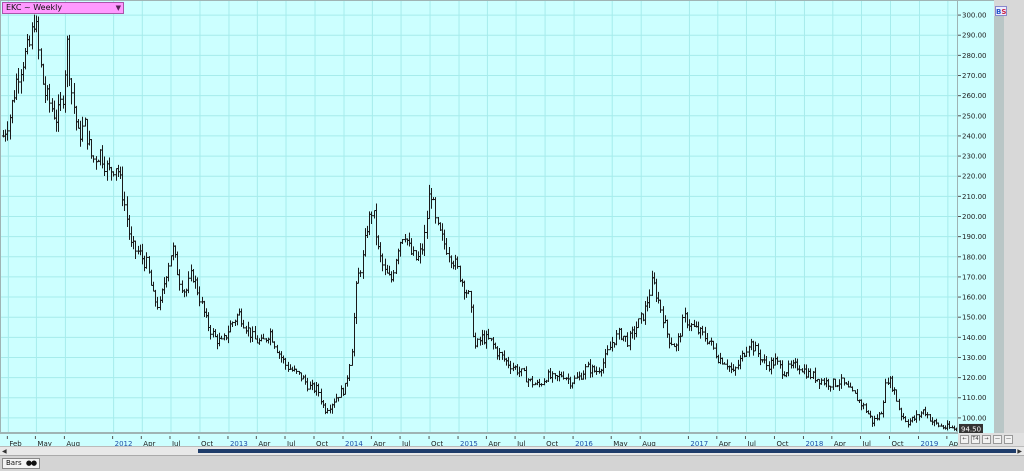 This screenshot has height=471, width=1024. Describe the element at coordinates (974, 177) in the screenshot. I see `price-tick-label: 220.00` at that location.